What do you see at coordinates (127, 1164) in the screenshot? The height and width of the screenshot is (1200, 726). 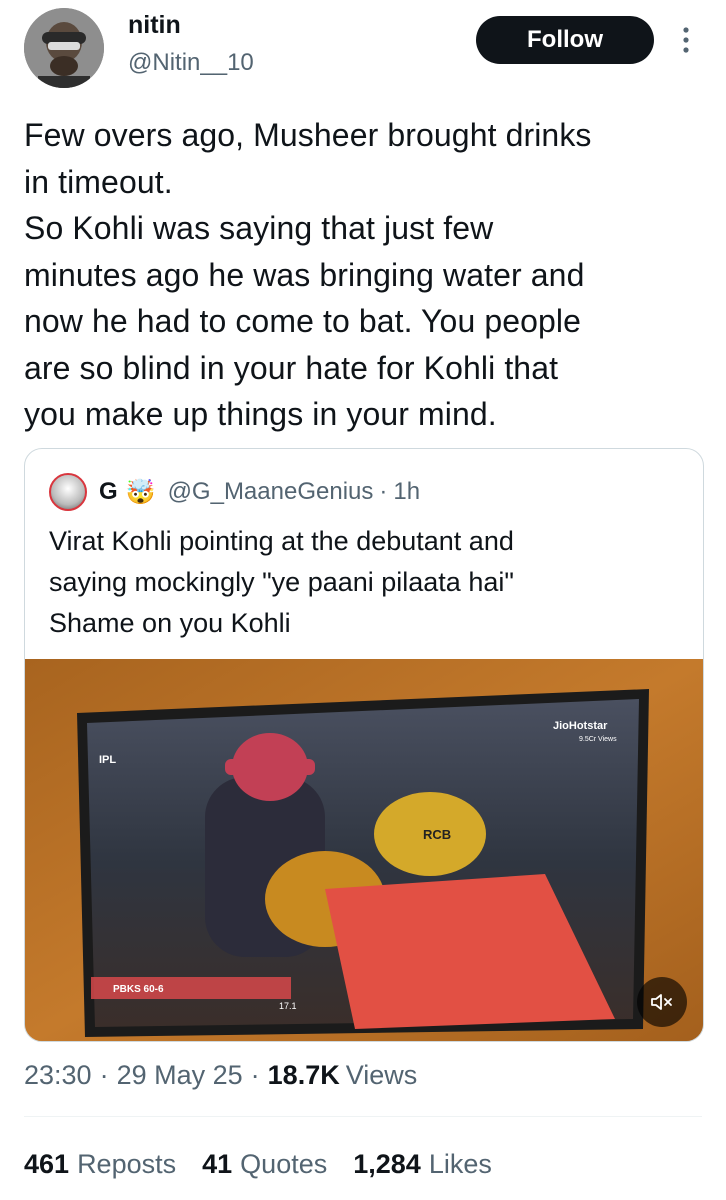 I see `reposts-label: Reposts` at bounding box center [127, 1164].